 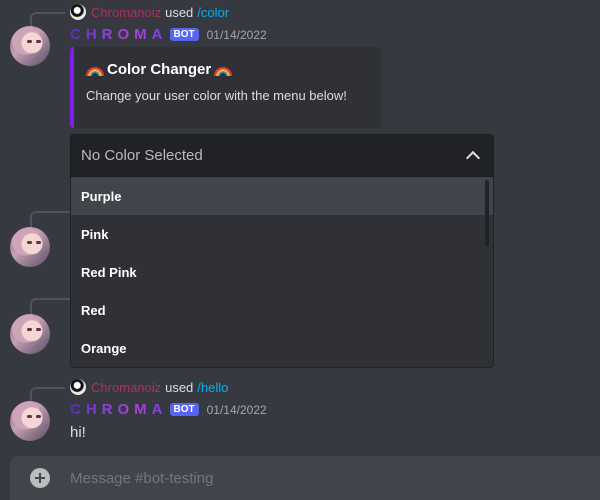 What do you see at coordinates (213, 12) in the screenshot?
I see `reply-command: /color` at bounding box center [213, 12].